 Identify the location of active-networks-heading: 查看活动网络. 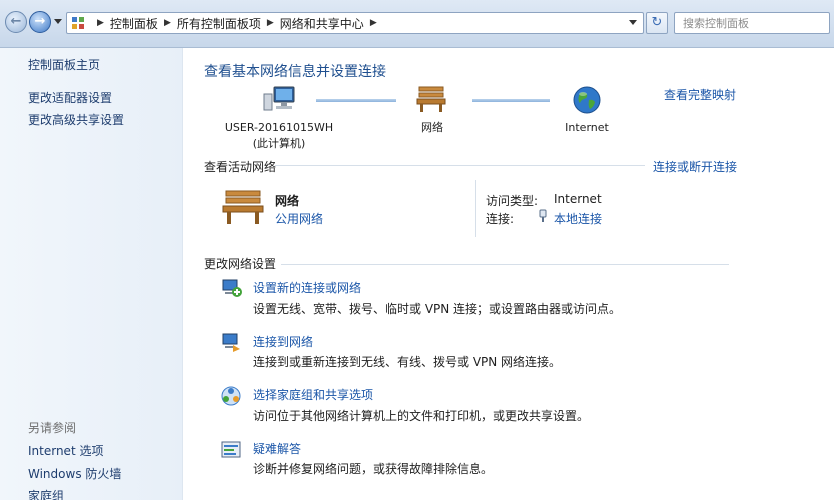
(240, 167).